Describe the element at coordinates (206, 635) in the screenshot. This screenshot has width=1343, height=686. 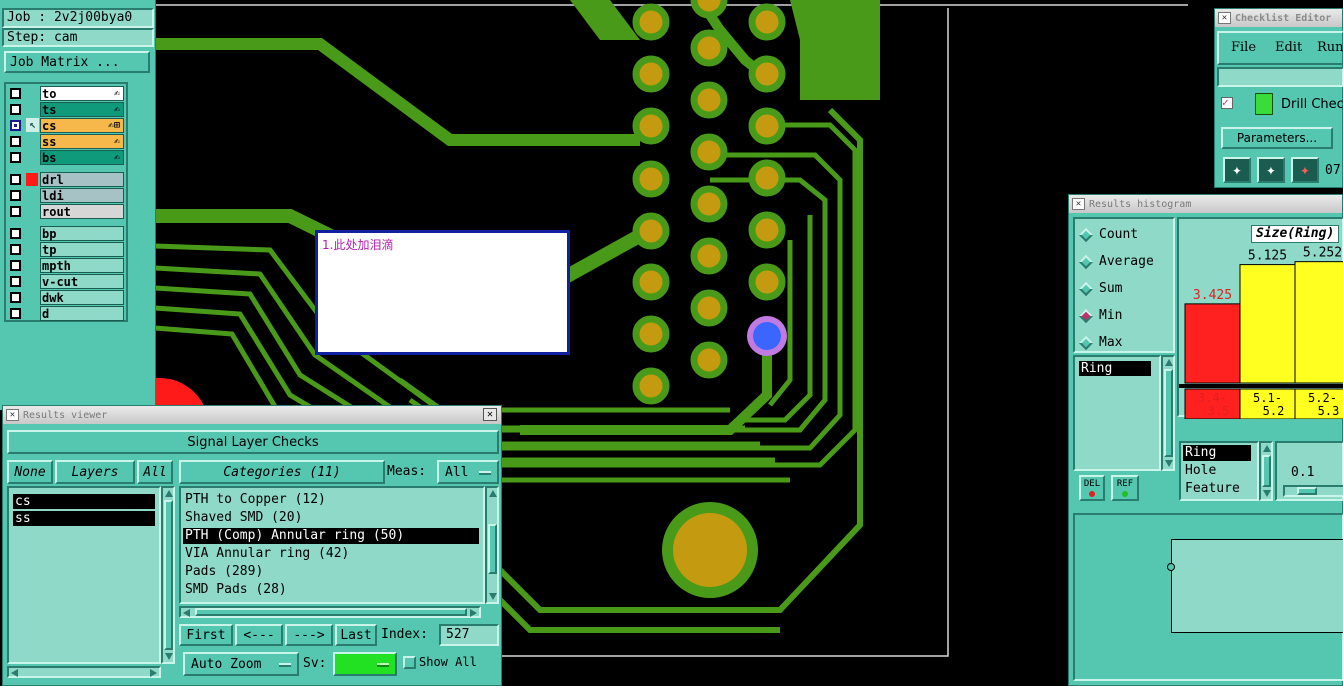
I see `first-button: First` at that location.